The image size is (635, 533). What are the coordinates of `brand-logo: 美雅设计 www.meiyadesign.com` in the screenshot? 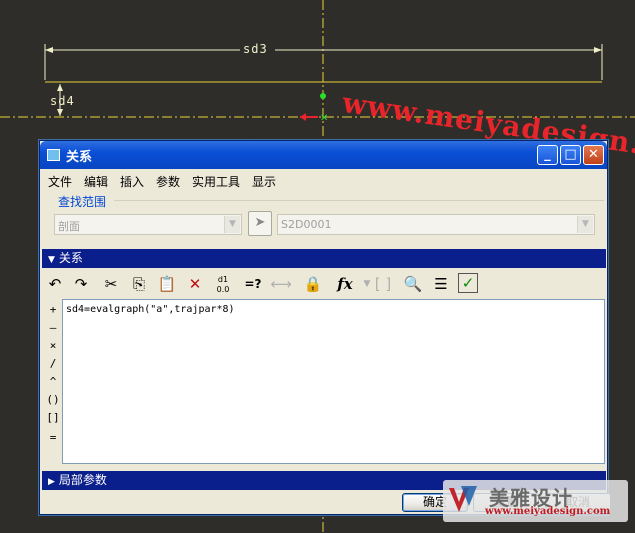 It's located at (535, 501).